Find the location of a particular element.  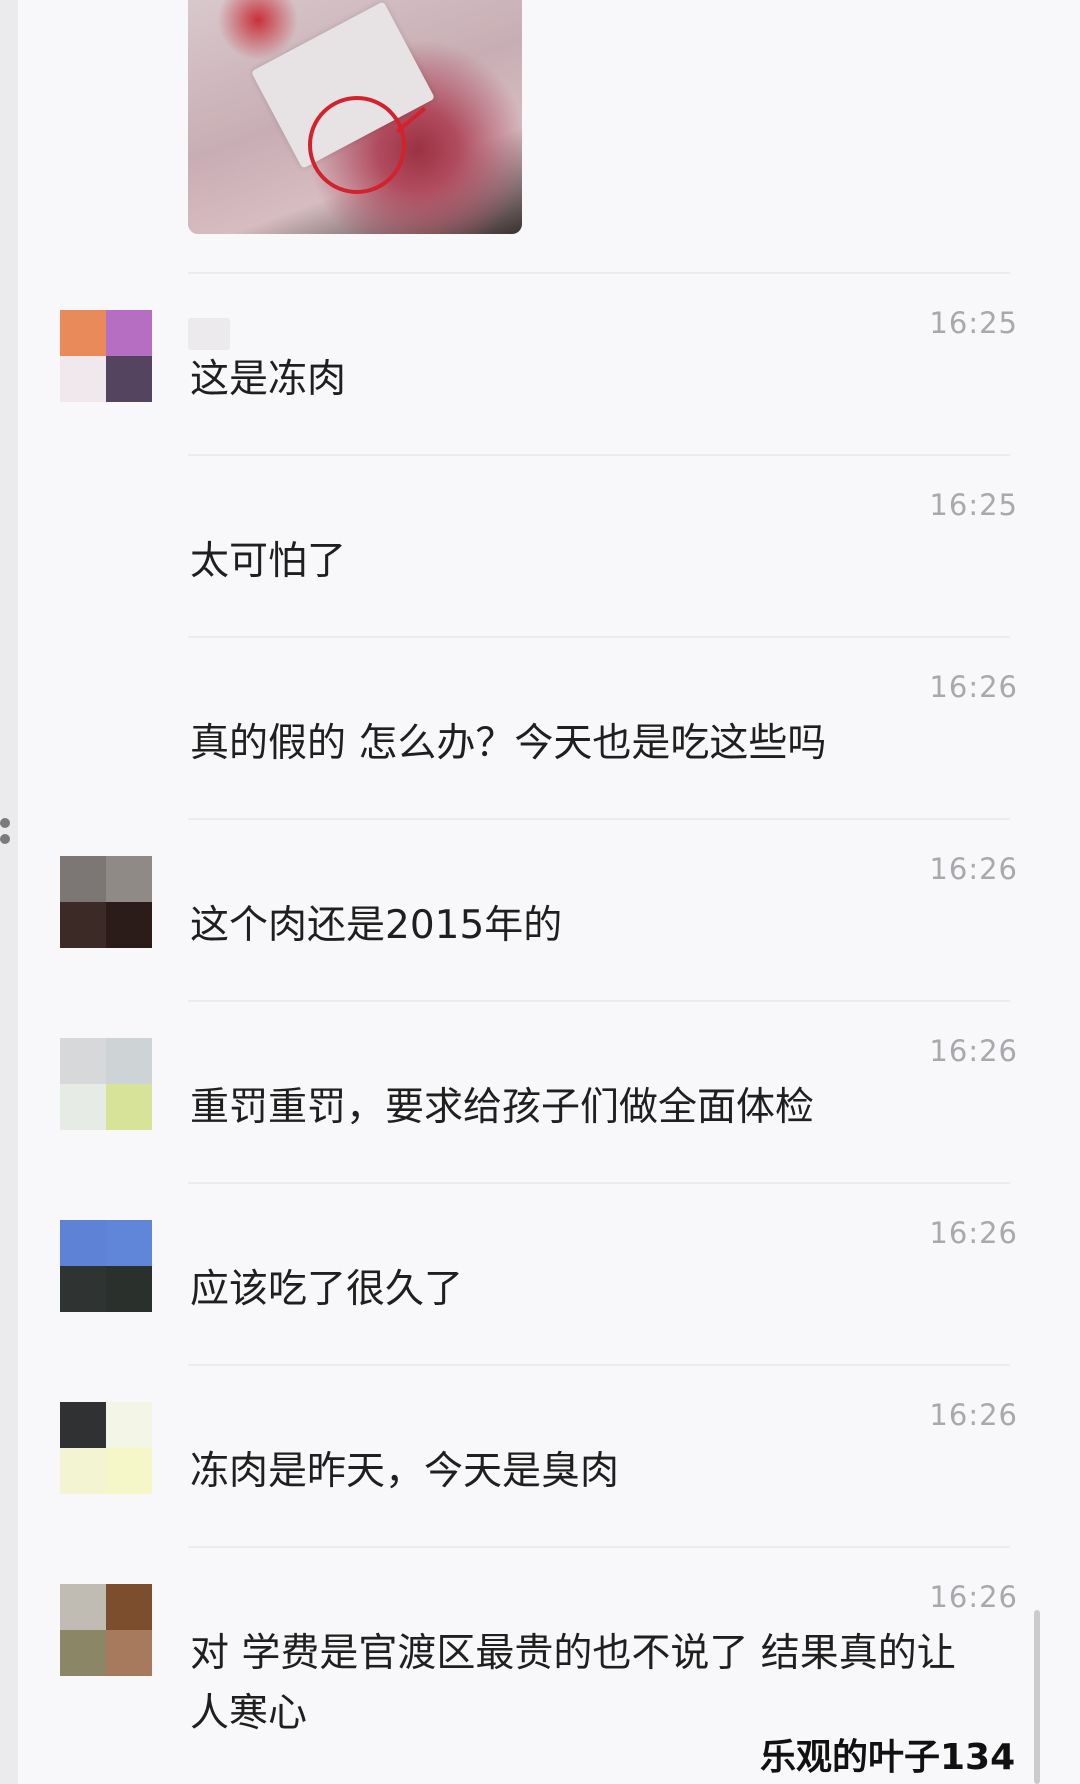

message-row: 16:26 冻肉是昨天，今天是臭肉 is located at coordinates (540, 1455).